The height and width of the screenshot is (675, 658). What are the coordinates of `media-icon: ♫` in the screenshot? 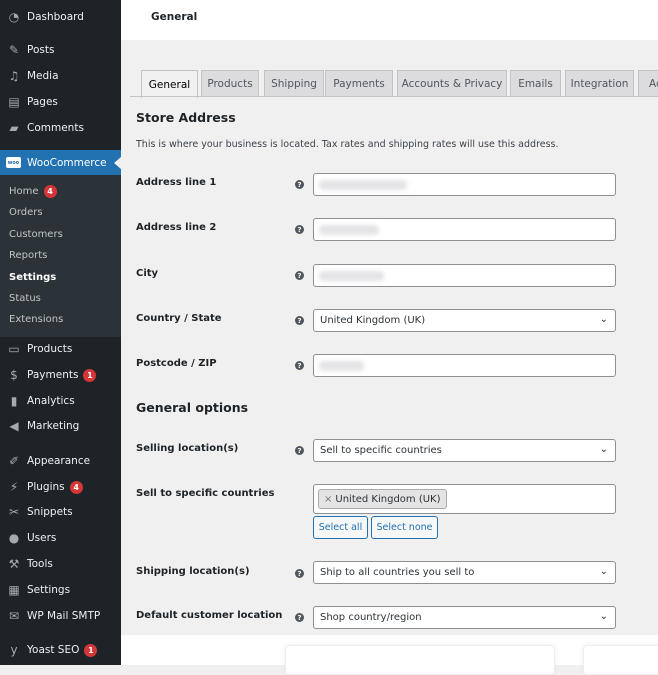 It's located at (14, 76).